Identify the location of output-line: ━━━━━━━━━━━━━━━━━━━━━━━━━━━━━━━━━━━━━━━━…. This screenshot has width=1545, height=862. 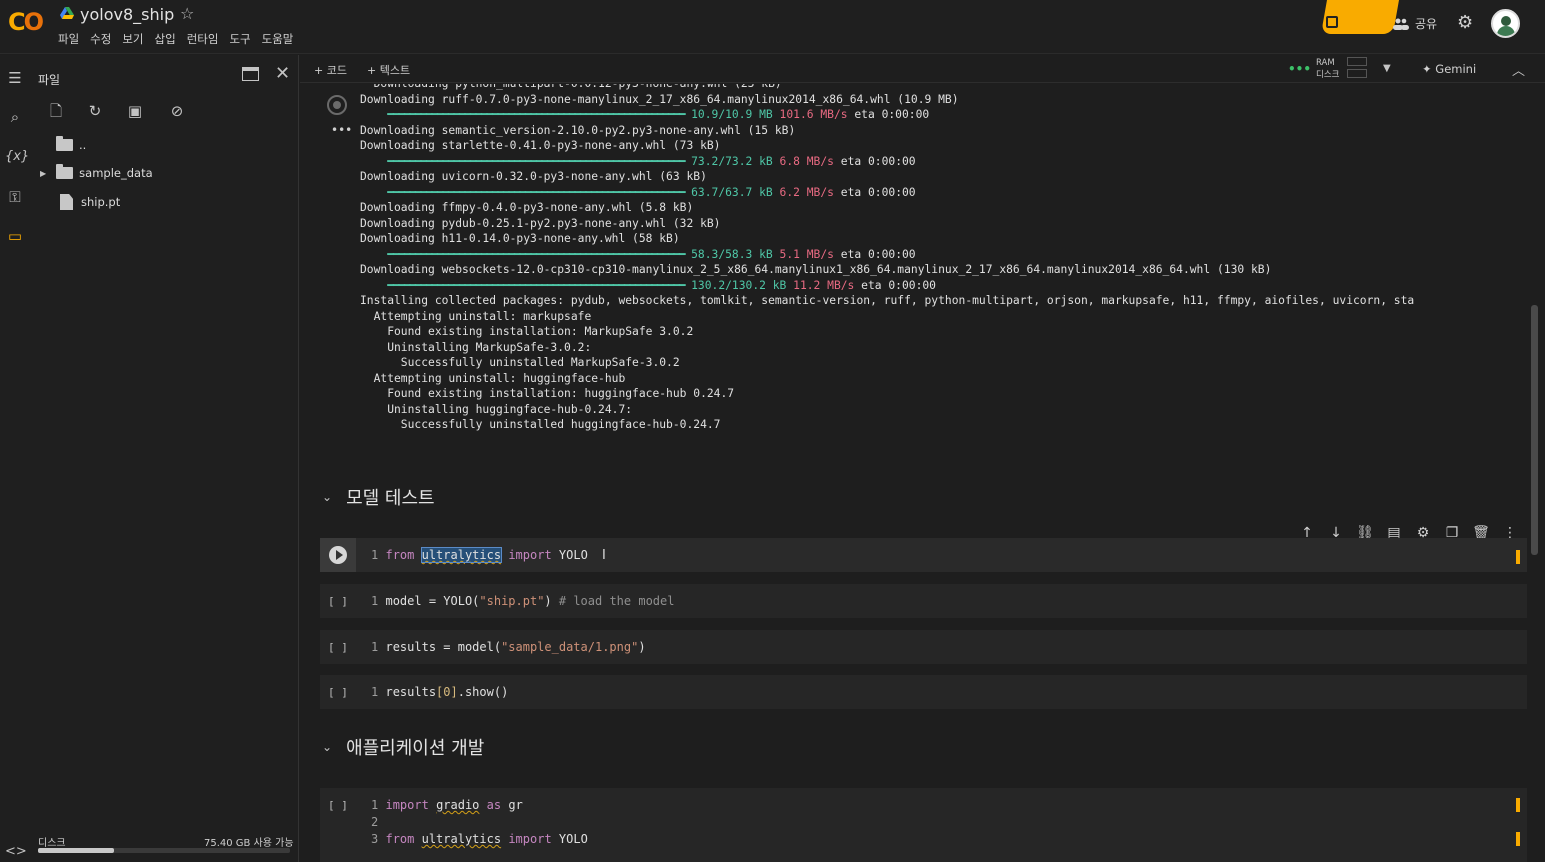
(943, 255).